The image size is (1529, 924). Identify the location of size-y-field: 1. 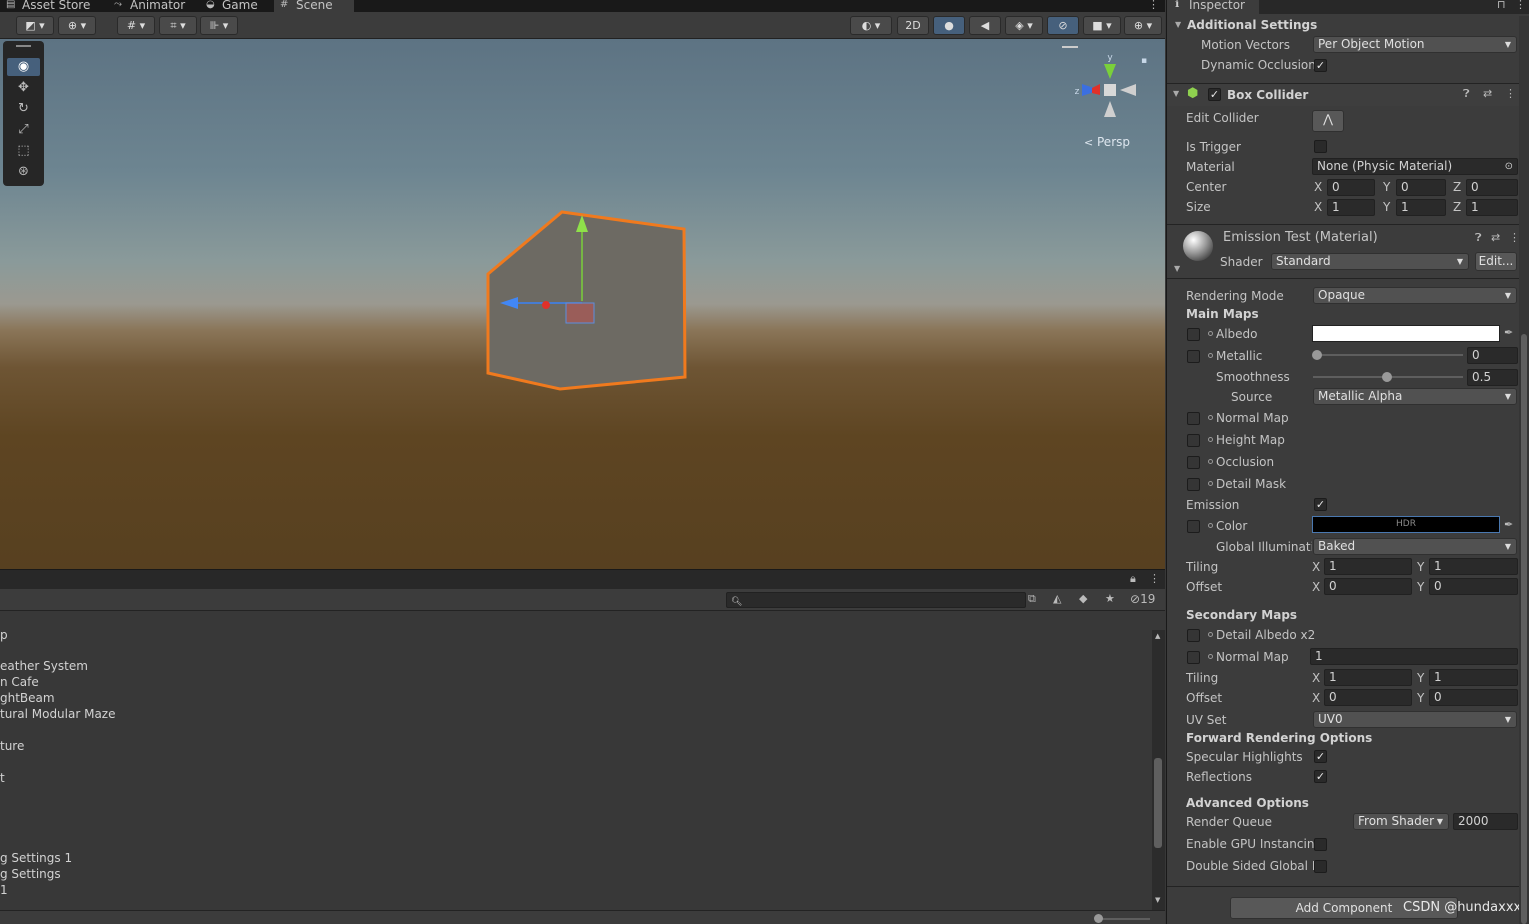
(1421, 207).